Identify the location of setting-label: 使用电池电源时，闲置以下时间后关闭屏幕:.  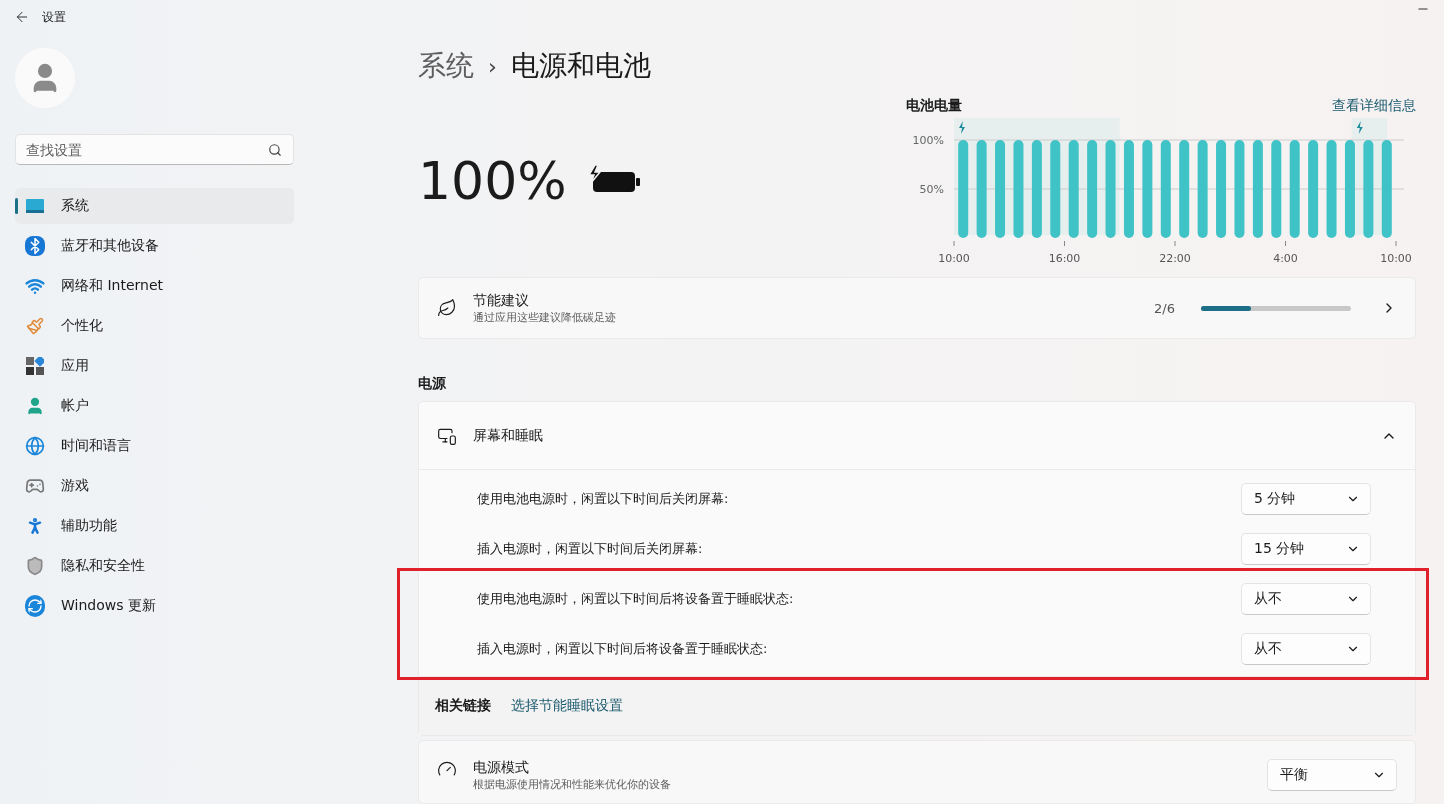
(603, 499).